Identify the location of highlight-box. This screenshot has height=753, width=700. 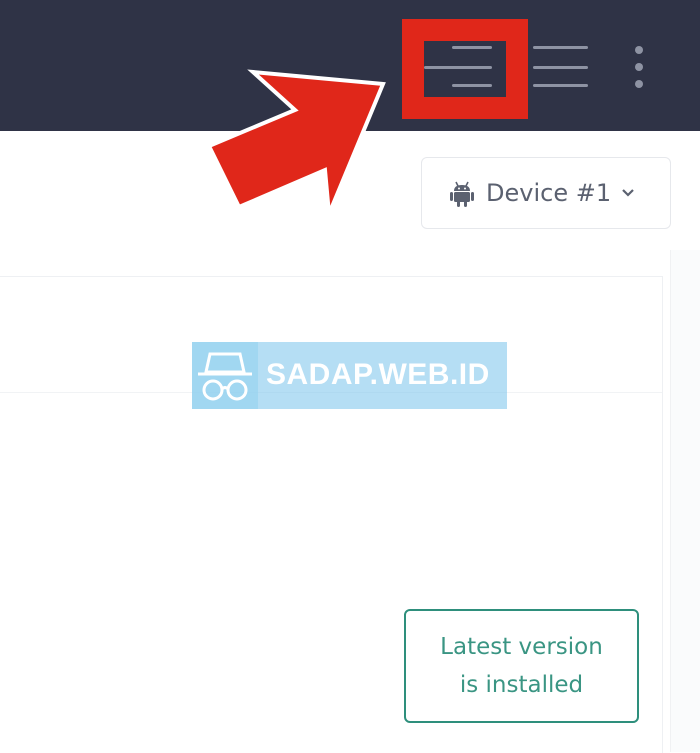
(465, 69).